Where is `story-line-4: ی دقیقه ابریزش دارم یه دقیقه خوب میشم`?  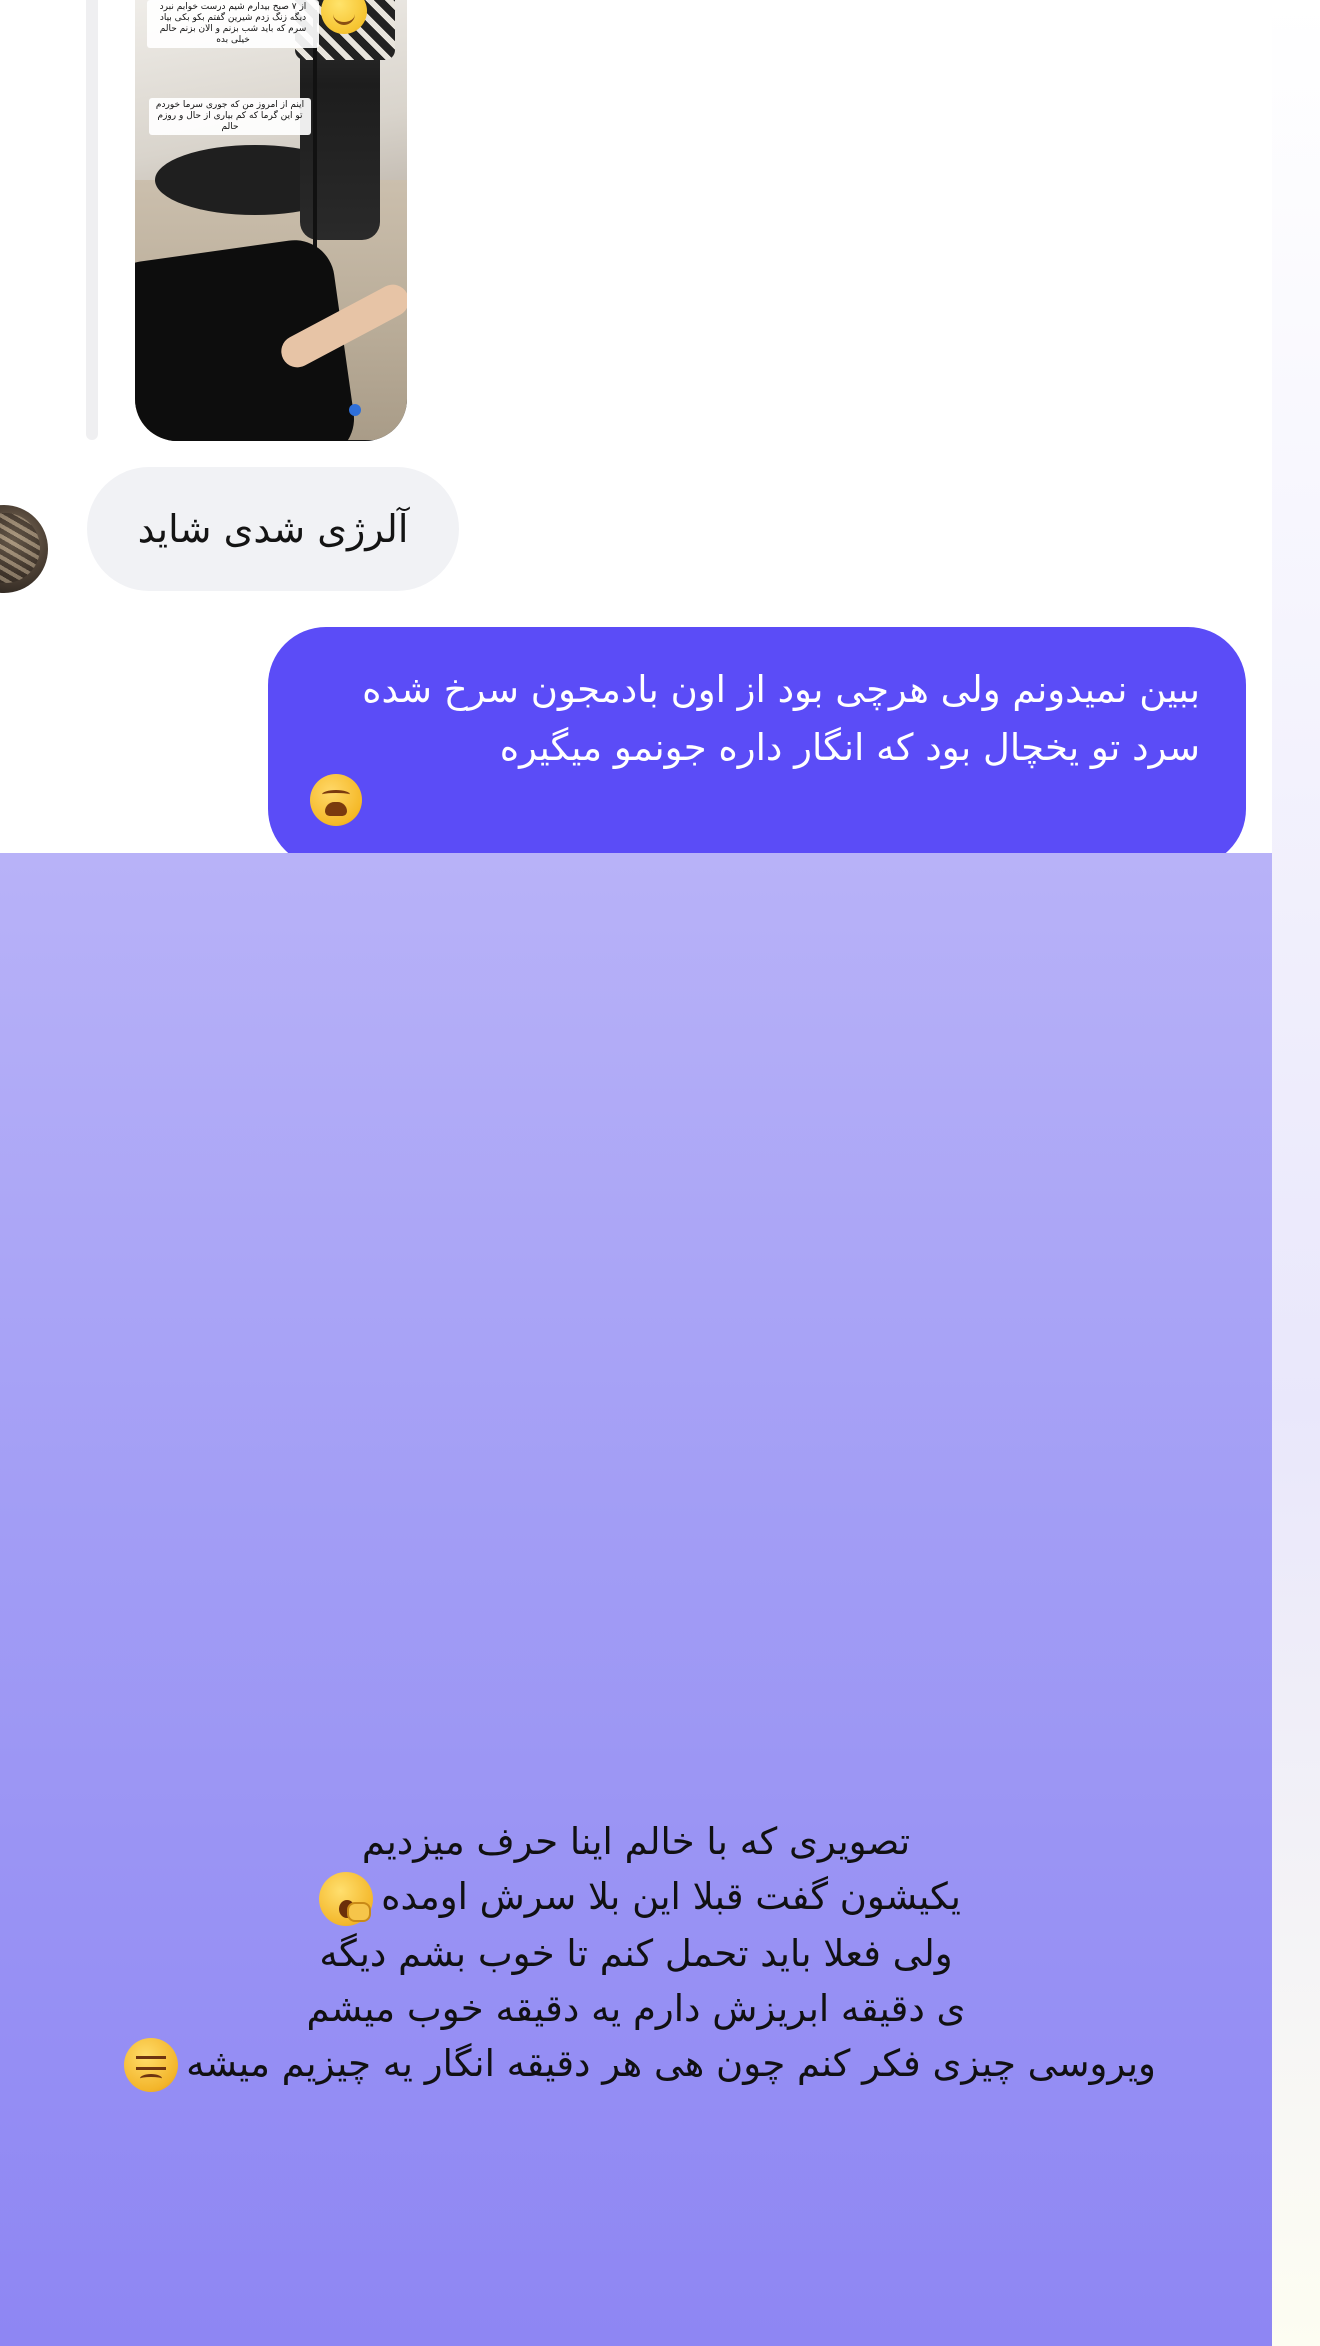 story-line-4: ی دقیقه ابریزش دارم یه دقیقه خوب میشم is located at coordinates (636, 2008).